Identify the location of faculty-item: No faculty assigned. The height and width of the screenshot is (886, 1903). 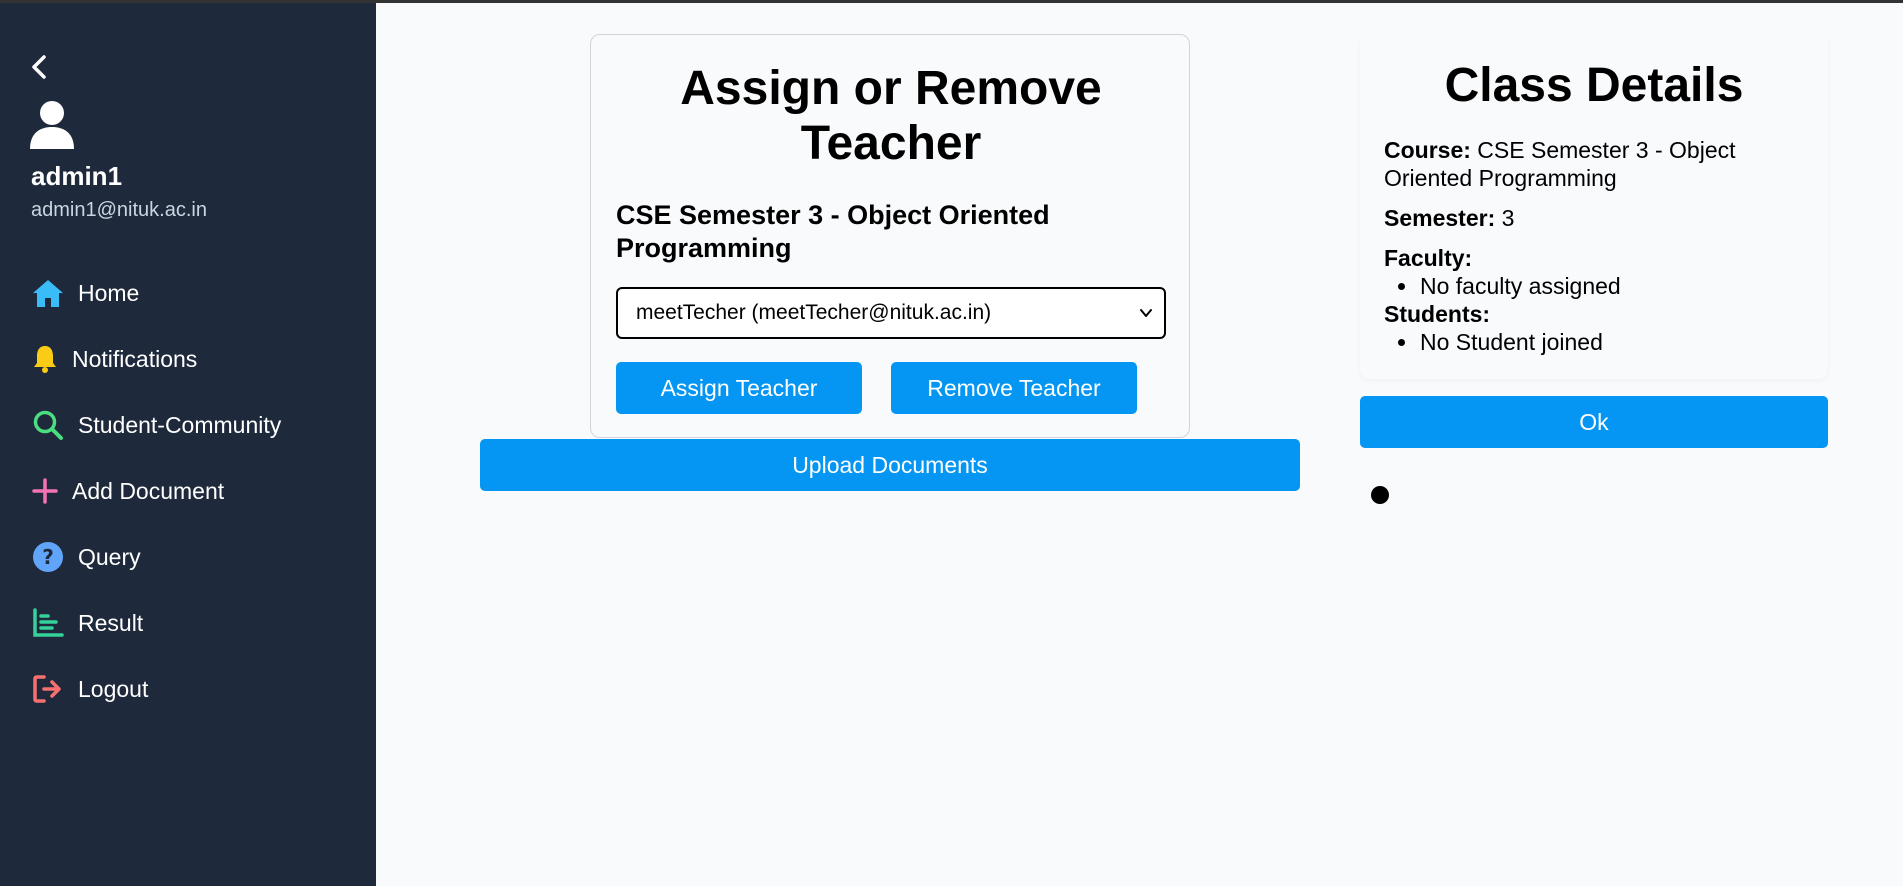
(1509, 286).